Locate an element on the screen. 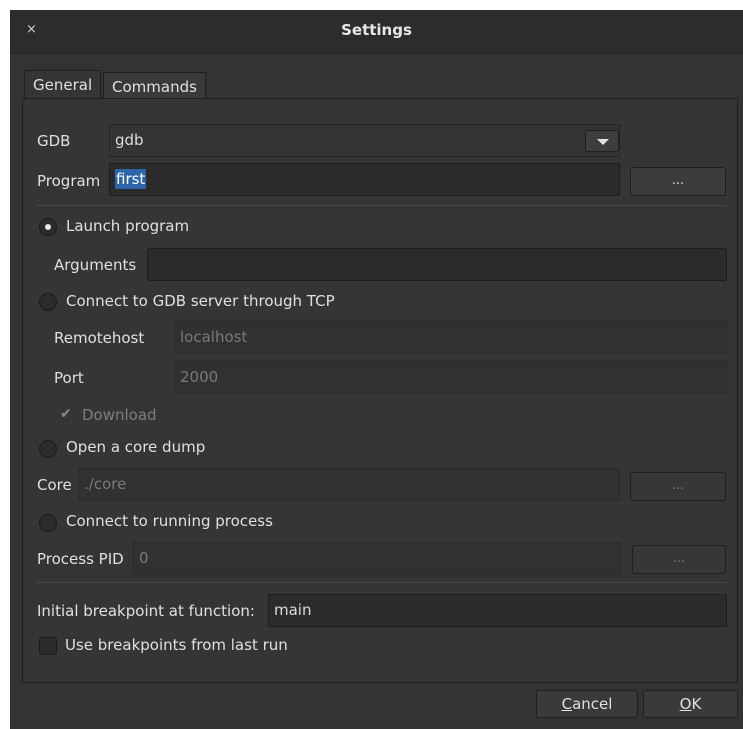 Image resolution: width=743 pixels, height=729 pixels. gdb-combobox: gdb is located at coordinates (364, 140).